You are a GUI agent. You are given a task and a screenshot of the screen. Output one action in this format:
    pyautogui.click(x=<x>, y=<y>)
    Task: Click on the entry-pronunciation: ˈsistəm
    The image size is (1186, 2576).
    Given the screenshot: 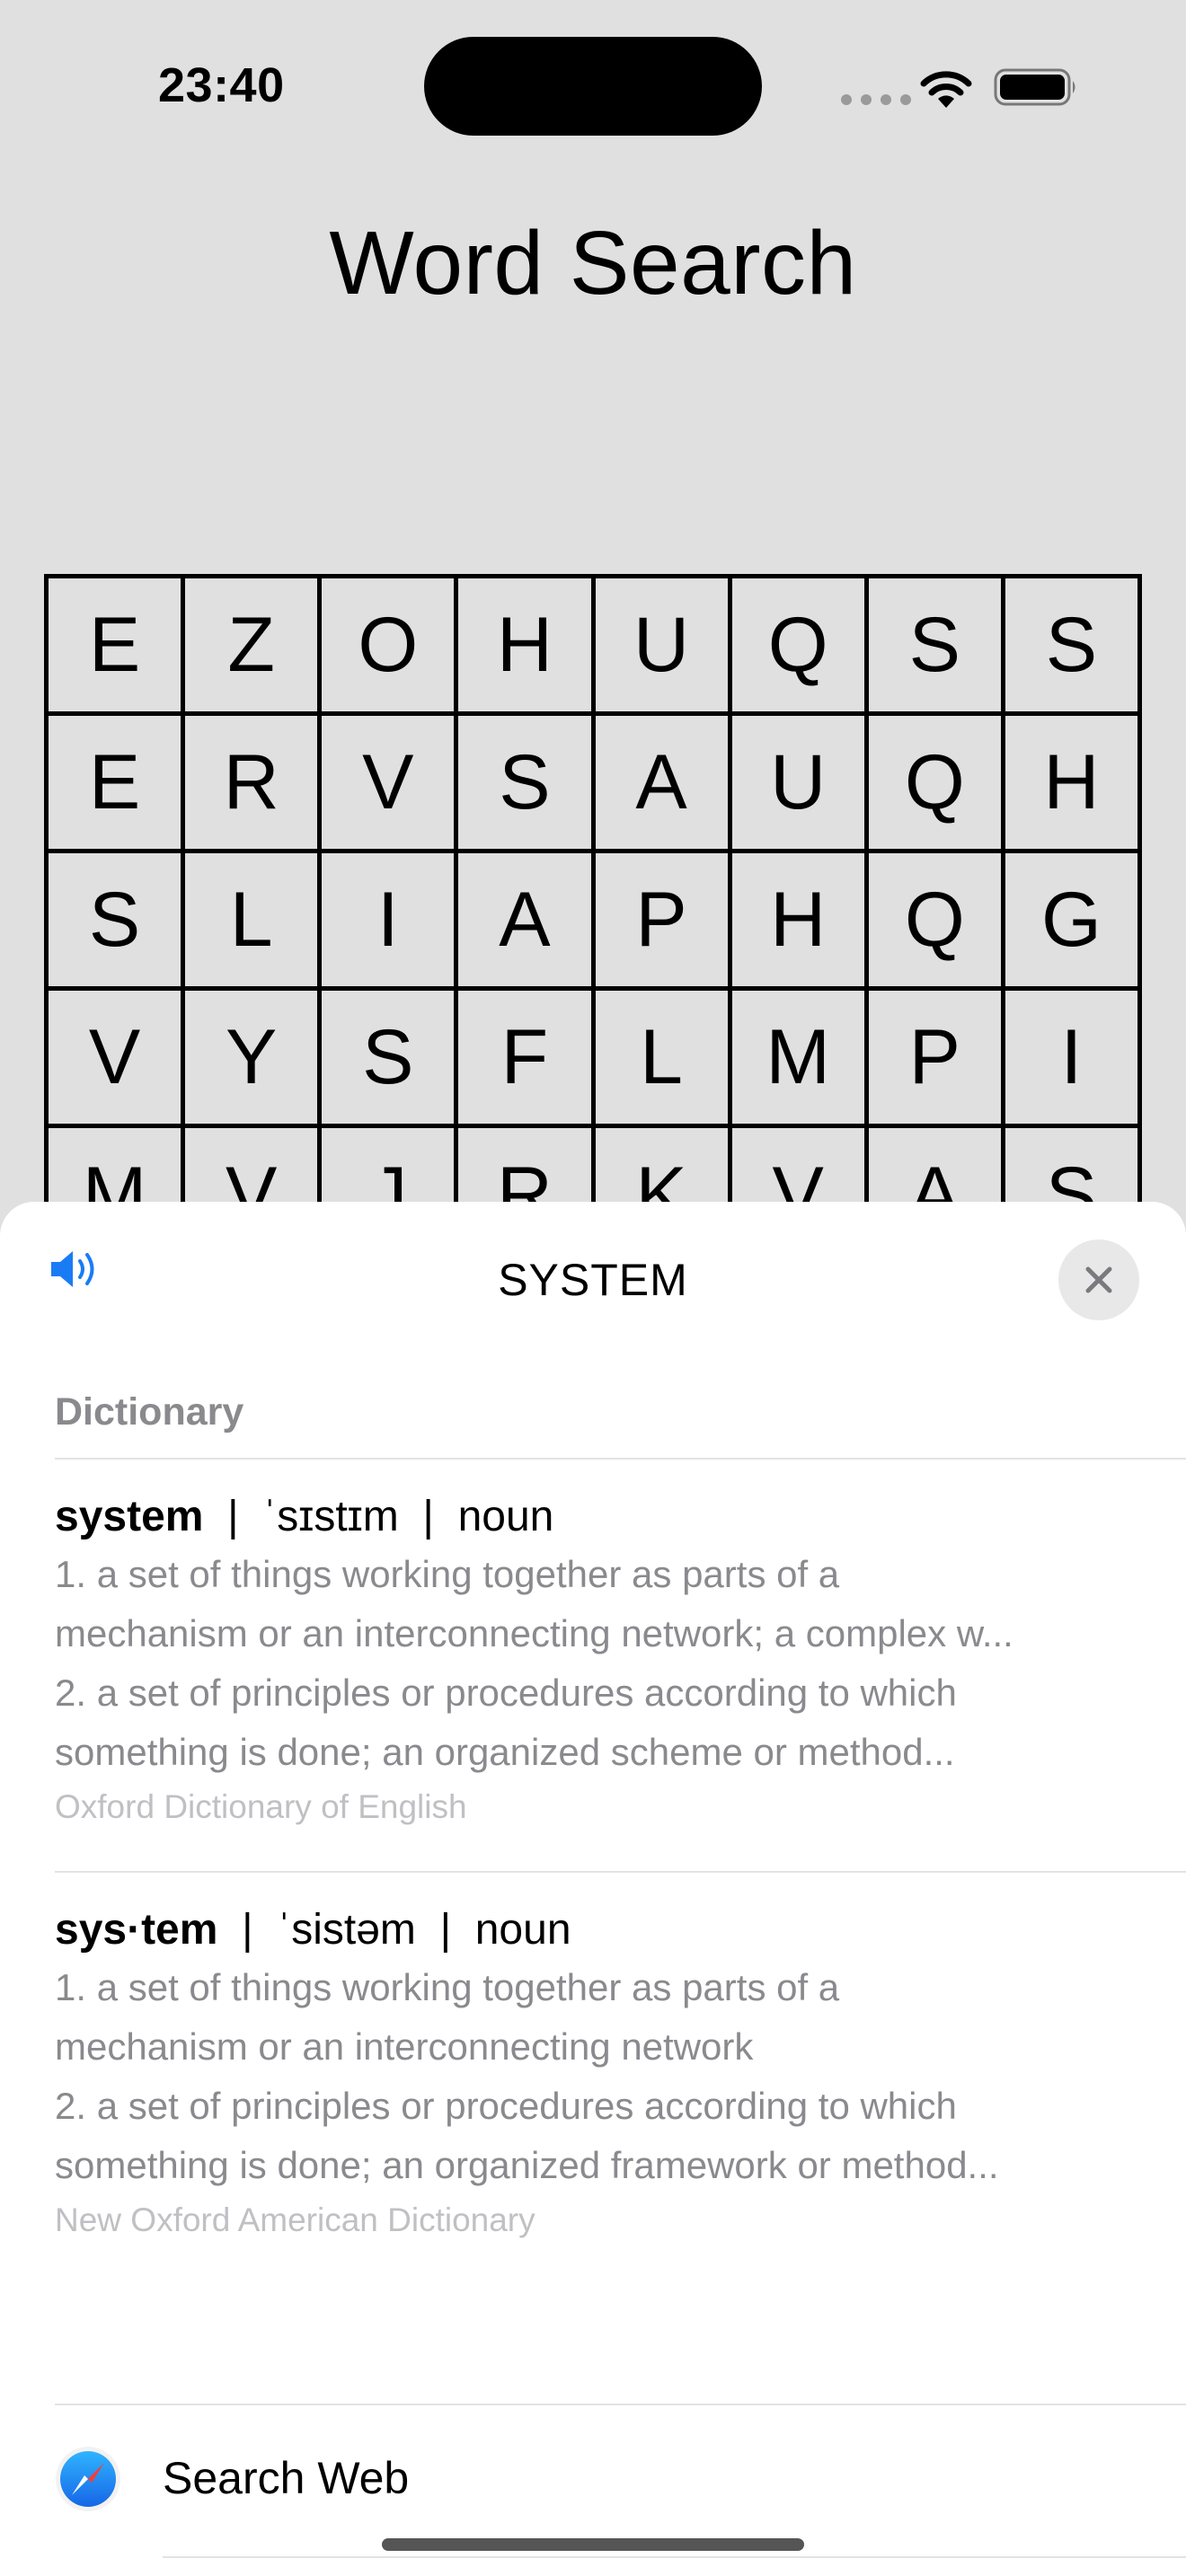 What is the action you would take?
    pyautogui.click(x=346, y=1930)
    